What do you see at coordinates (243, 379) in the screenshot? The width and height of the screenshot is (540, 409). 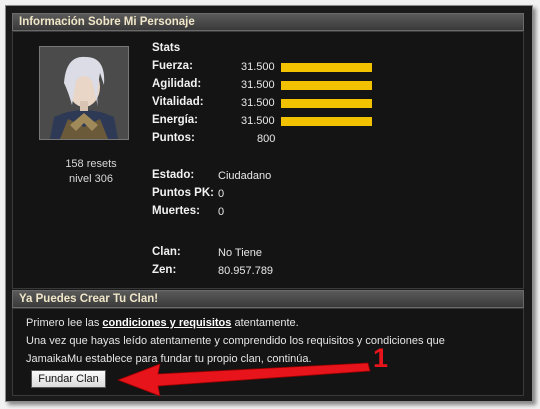 I see `annotation-arrow-icon` at bounding box center [243, 379].